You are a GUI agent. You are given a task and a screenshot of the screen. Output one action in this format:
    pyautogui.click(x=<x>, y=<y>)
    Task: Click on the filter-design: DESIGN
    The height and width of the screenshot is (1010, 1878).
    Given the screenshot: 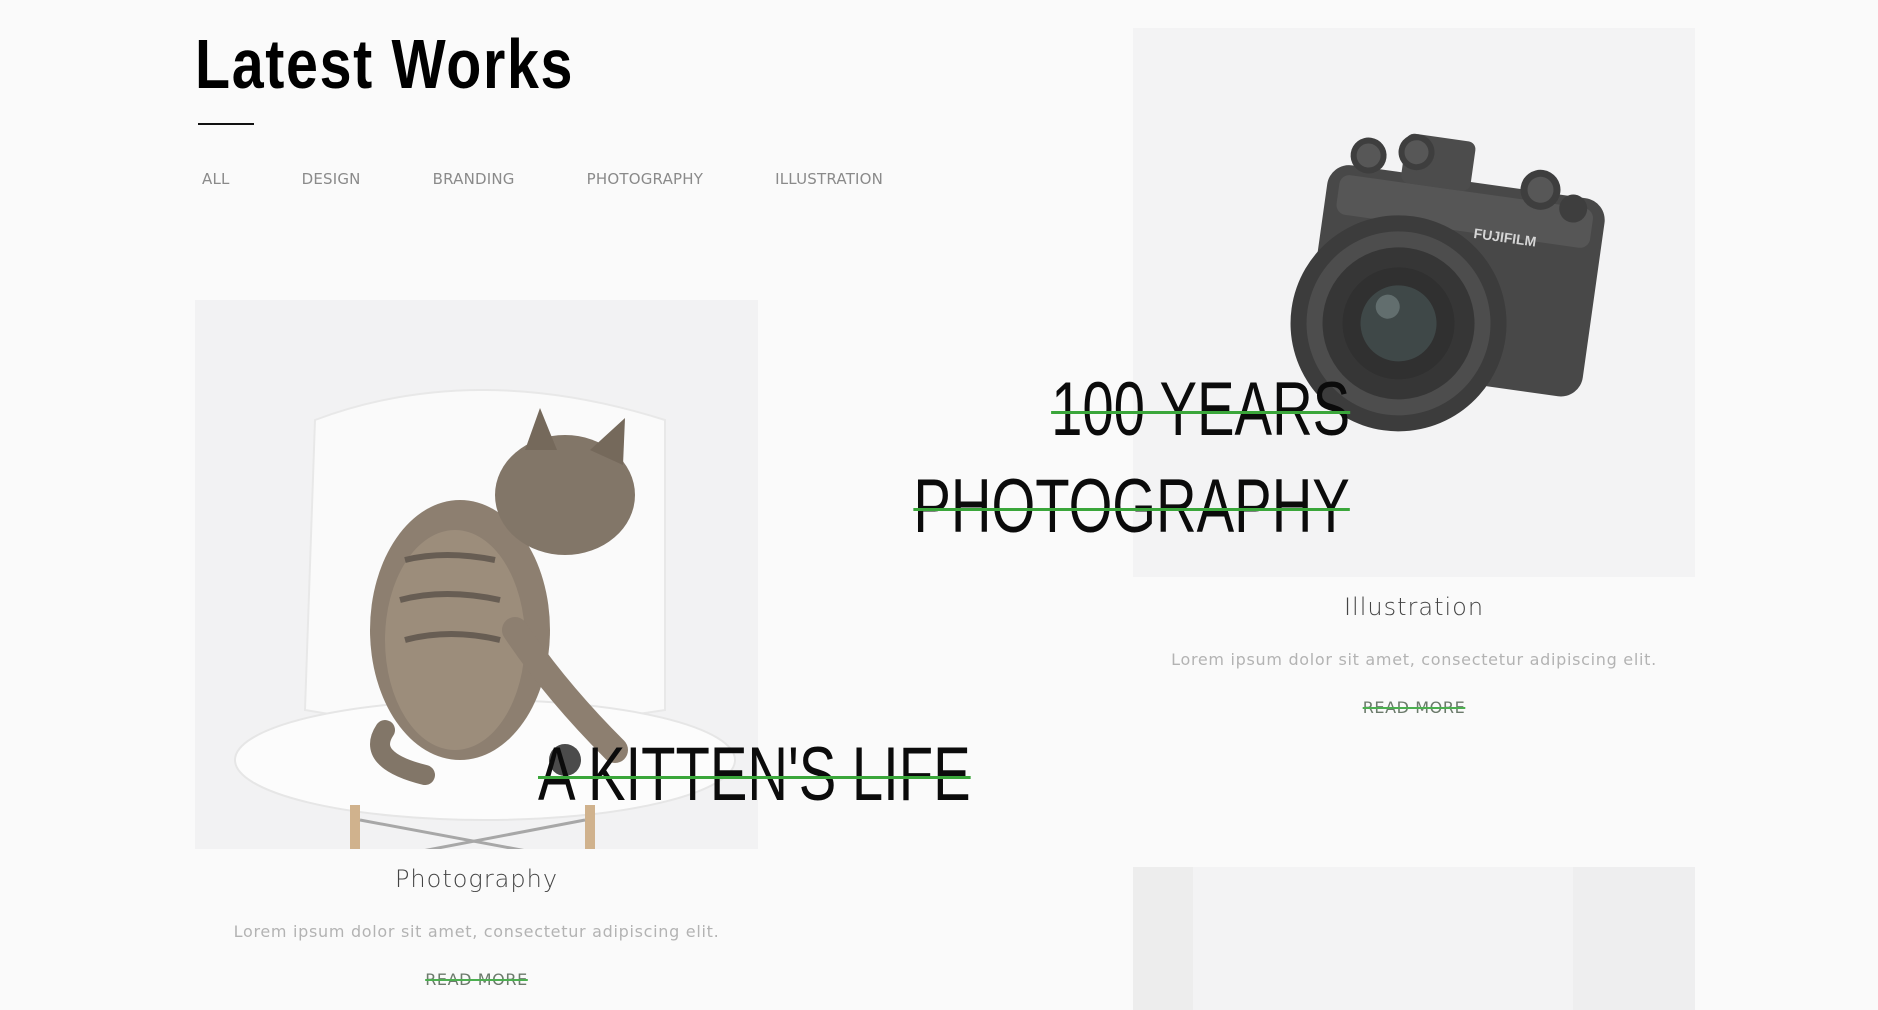 What is the action you would take?
    pyautogui.click(x=331, y=179)
    